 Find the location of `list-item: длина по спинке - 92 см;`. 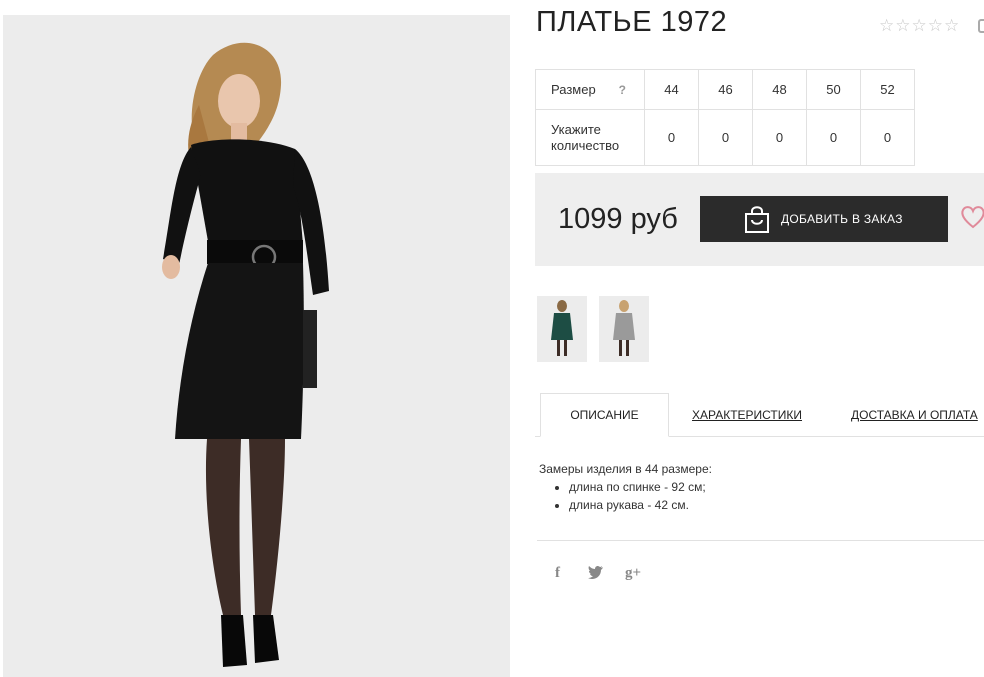

list-item: длина по спинке - 92 см; is located at coordinates (640, 487).